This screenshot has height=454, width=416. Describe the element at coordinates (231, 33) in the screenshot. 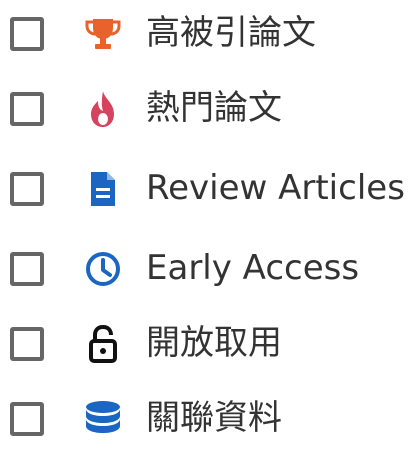

I see `filter-label: 高被引論文` at that location.